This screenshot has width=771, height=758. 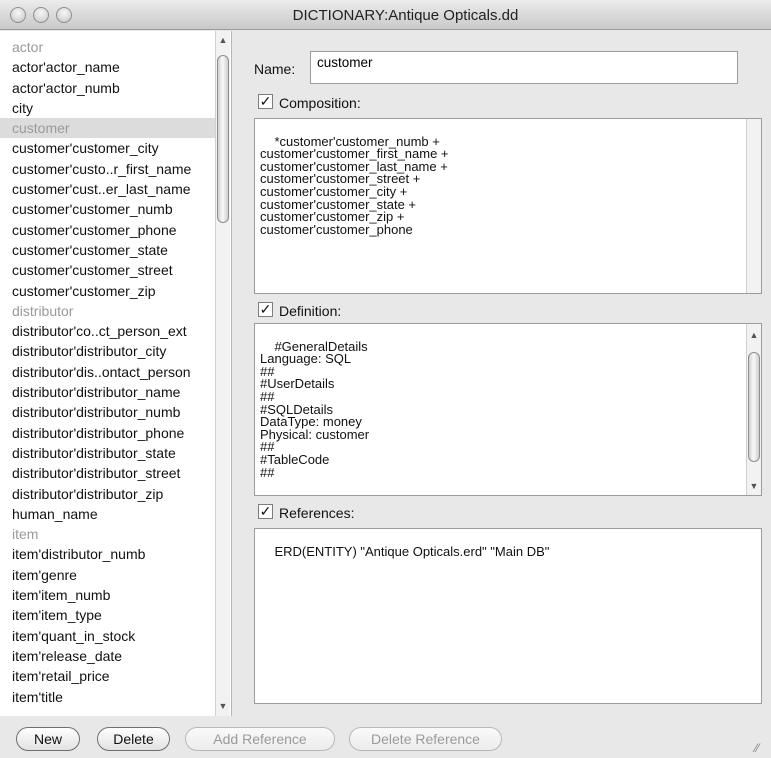 What do you see at coordinates (310, 311) in the screenshot?
I see `definition-label: Definition:` at bounding box center [310, 311].